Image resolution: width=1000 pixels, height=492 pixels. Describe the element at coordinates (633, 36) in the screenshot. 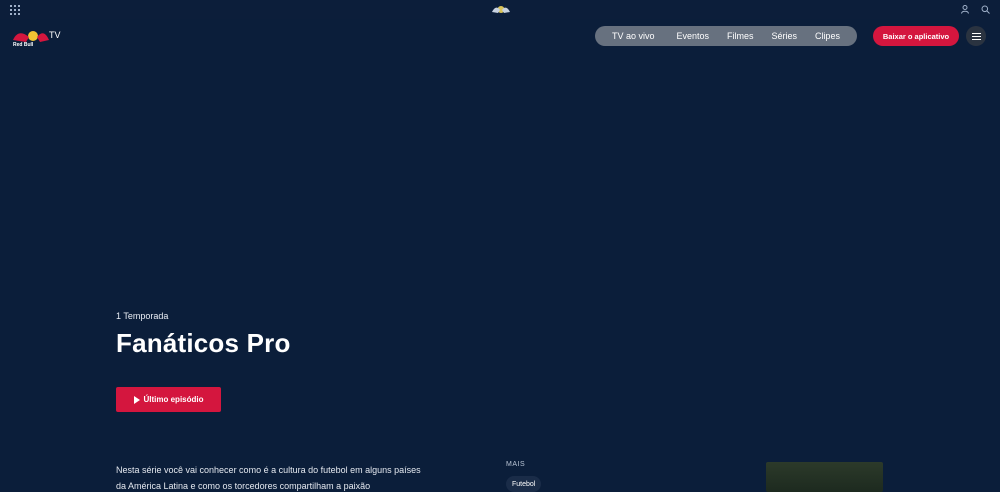

I see `nav-item-tv-ao-vivo: TV ao vivo` at that location.